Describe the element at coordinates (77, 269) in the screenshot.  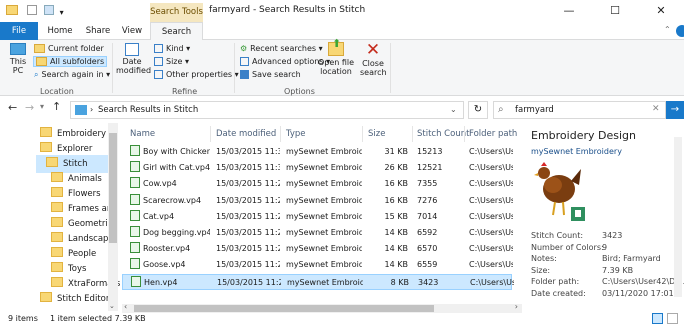
I see `nav-item-label: Toys` at that location.